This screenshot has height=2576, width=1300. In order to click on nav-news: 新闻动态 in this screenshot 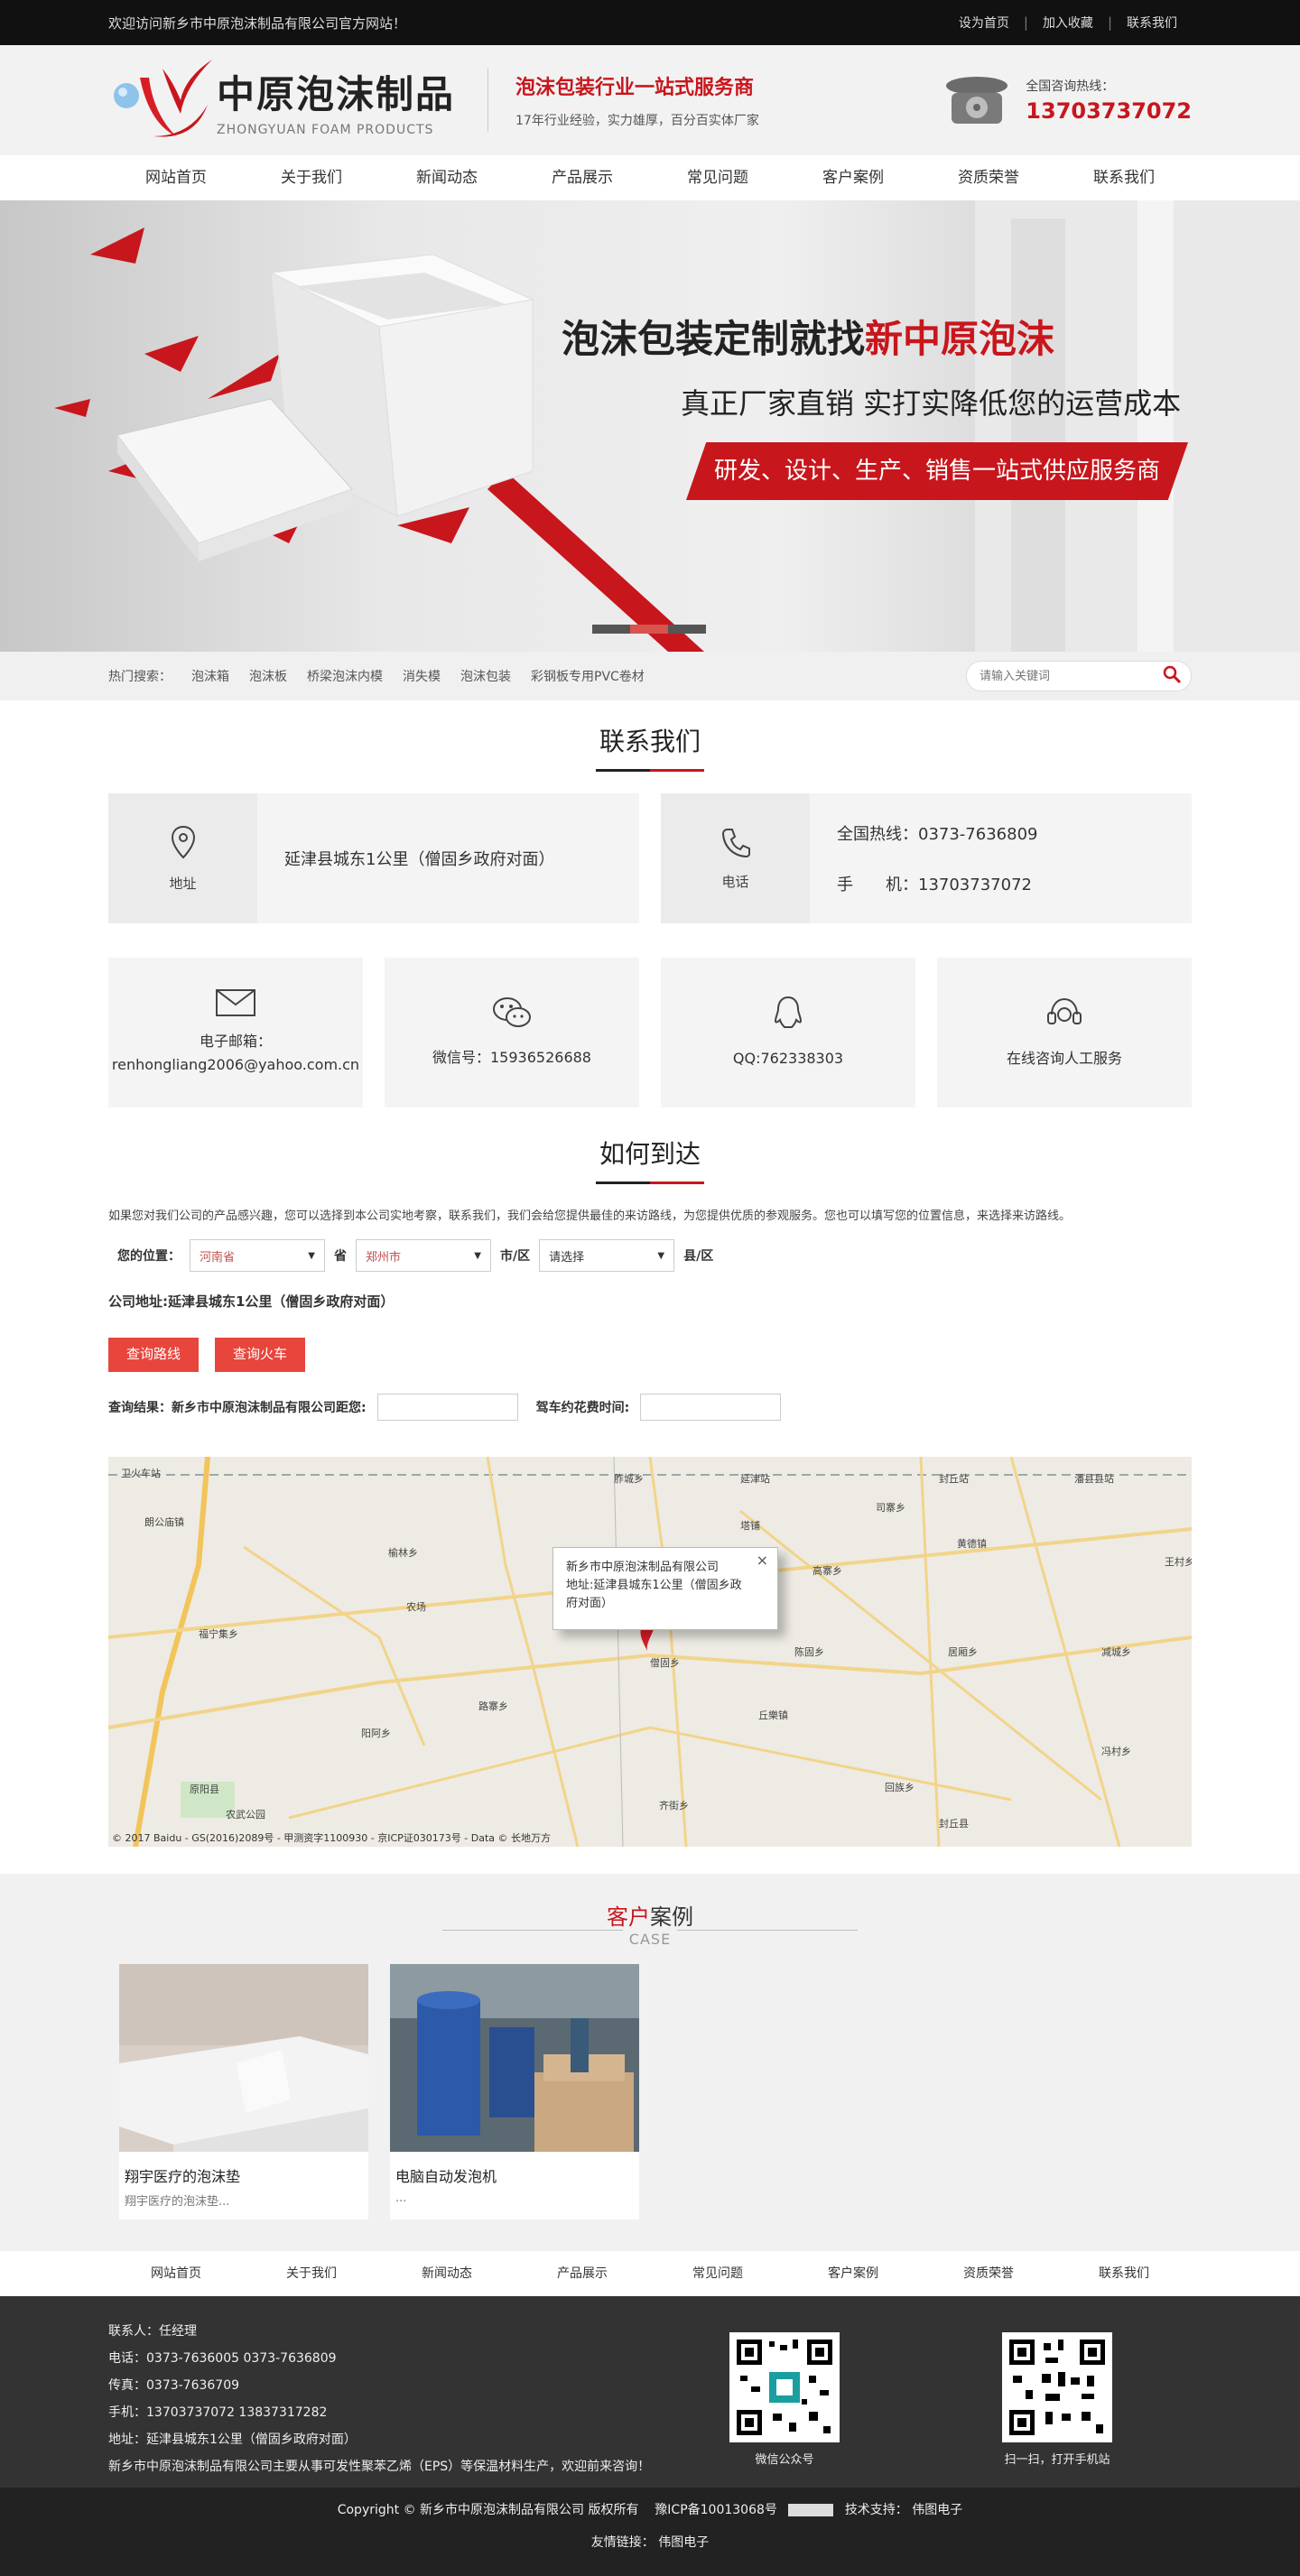, I will do `click(447, 177)`.